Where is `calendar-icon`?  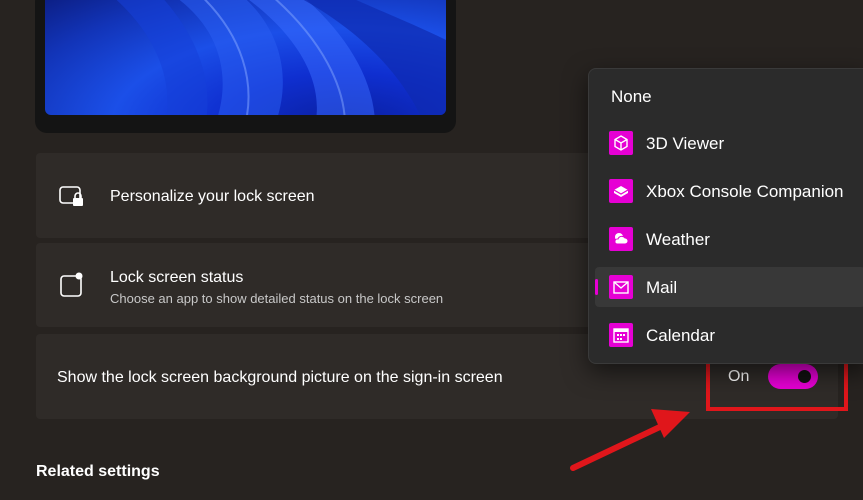
calendar-icon is located at coordinates (621, 335).